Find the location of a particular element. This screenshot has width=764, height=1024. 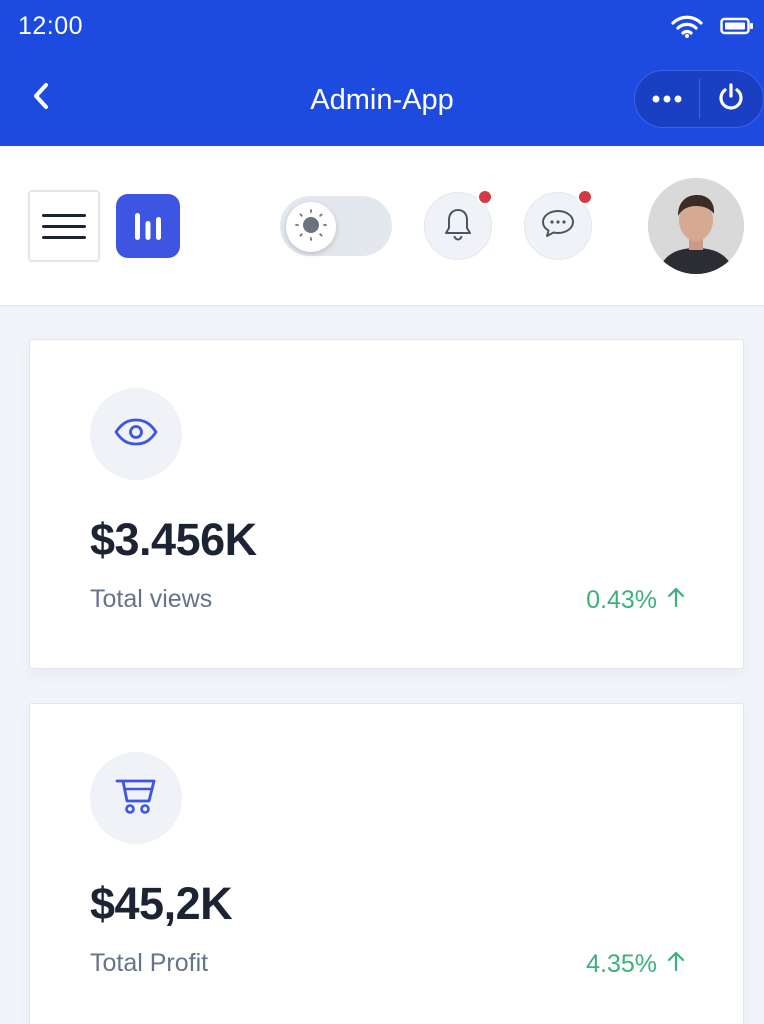

stat-label: Total views is located at coordinates (151, 599).